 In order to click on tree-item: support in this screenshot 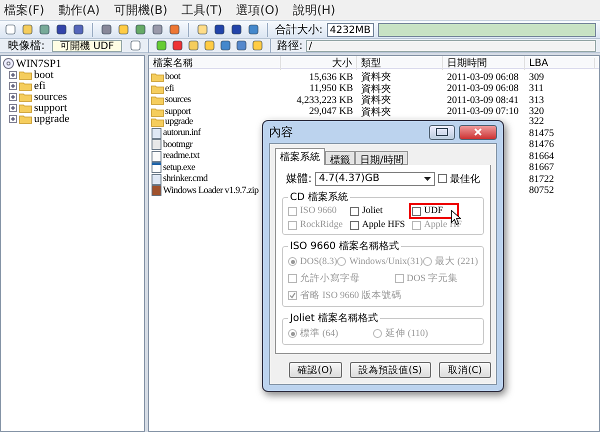, I will do `click(50, 108)`.